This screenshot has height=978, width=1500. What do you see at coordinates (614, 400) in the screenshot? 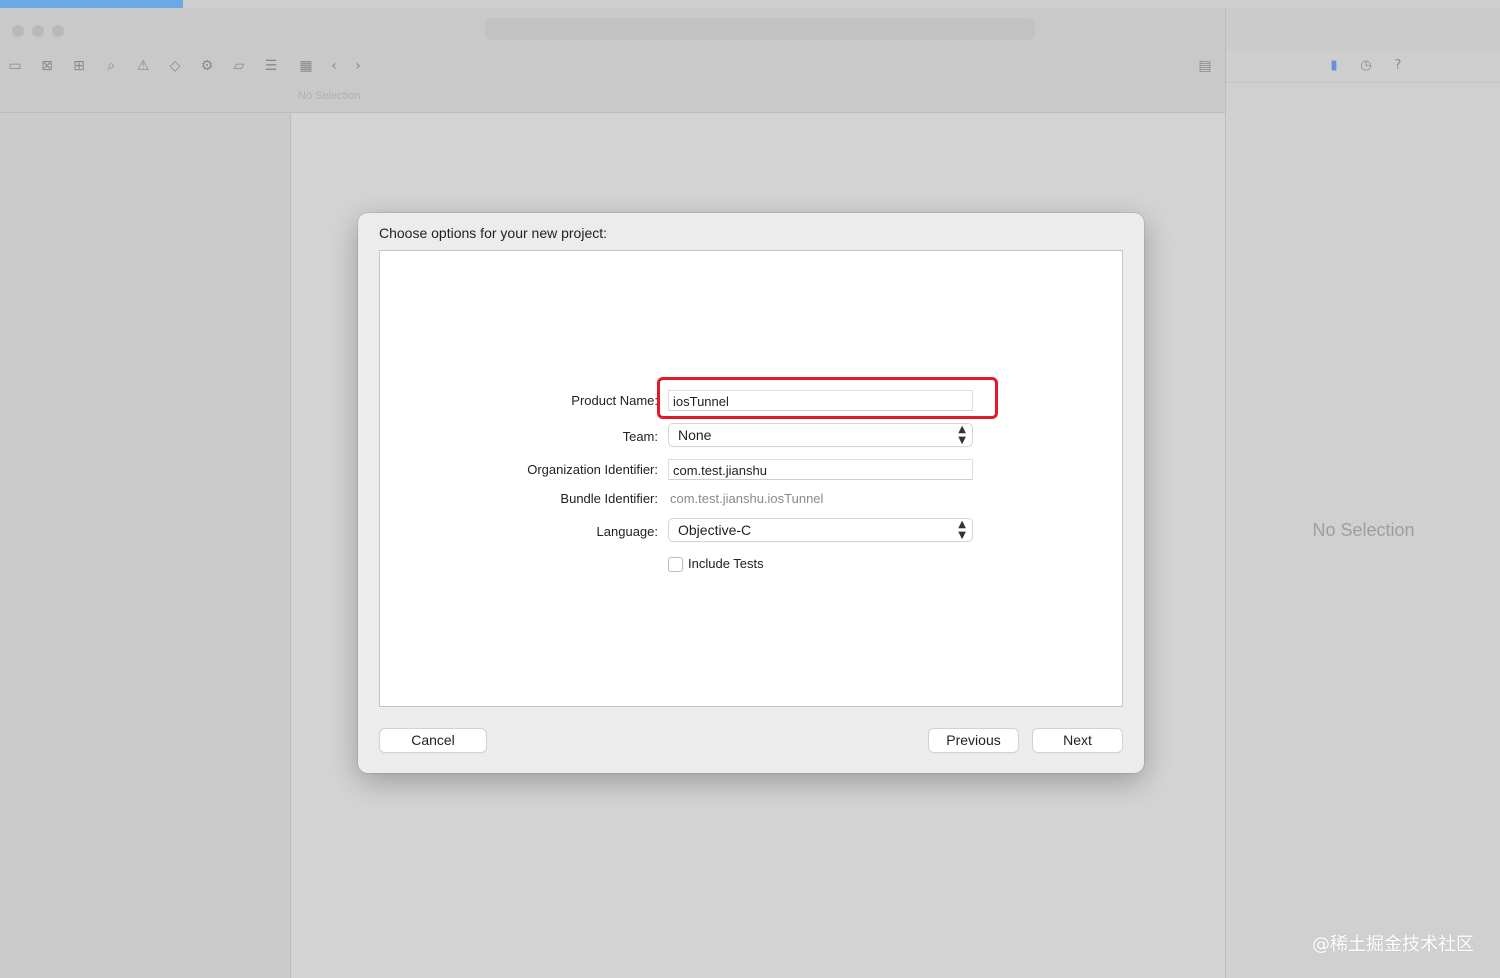
I see `product-name-label: Product Name:` at bounding box center [614, 400].